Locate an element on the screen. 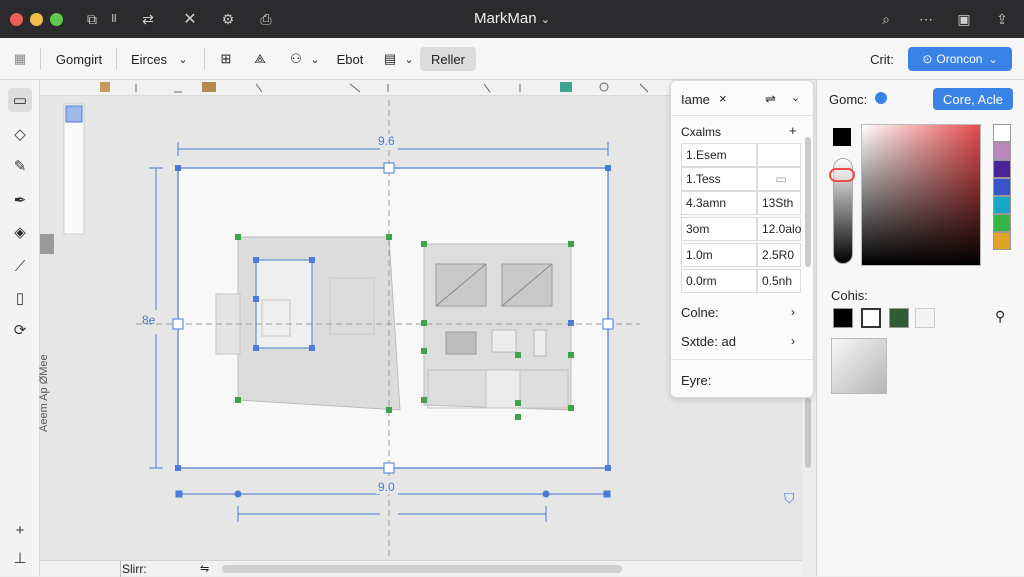  horizontal-scrollbar is located at coordinates (422, 569).